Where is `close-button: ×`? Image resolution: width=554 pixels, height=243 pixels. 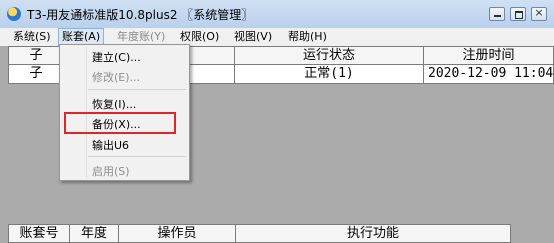 close-button: × is located at coordinates (539, 13).